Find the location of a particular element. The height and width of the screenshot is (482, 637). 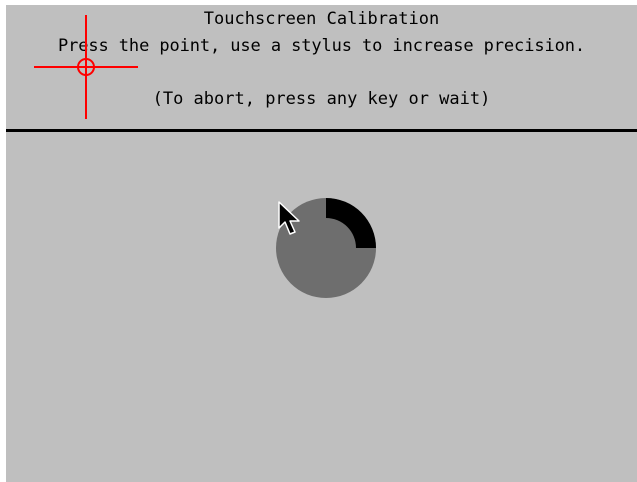

crosshair-icon is located at coordinates (86, 67).